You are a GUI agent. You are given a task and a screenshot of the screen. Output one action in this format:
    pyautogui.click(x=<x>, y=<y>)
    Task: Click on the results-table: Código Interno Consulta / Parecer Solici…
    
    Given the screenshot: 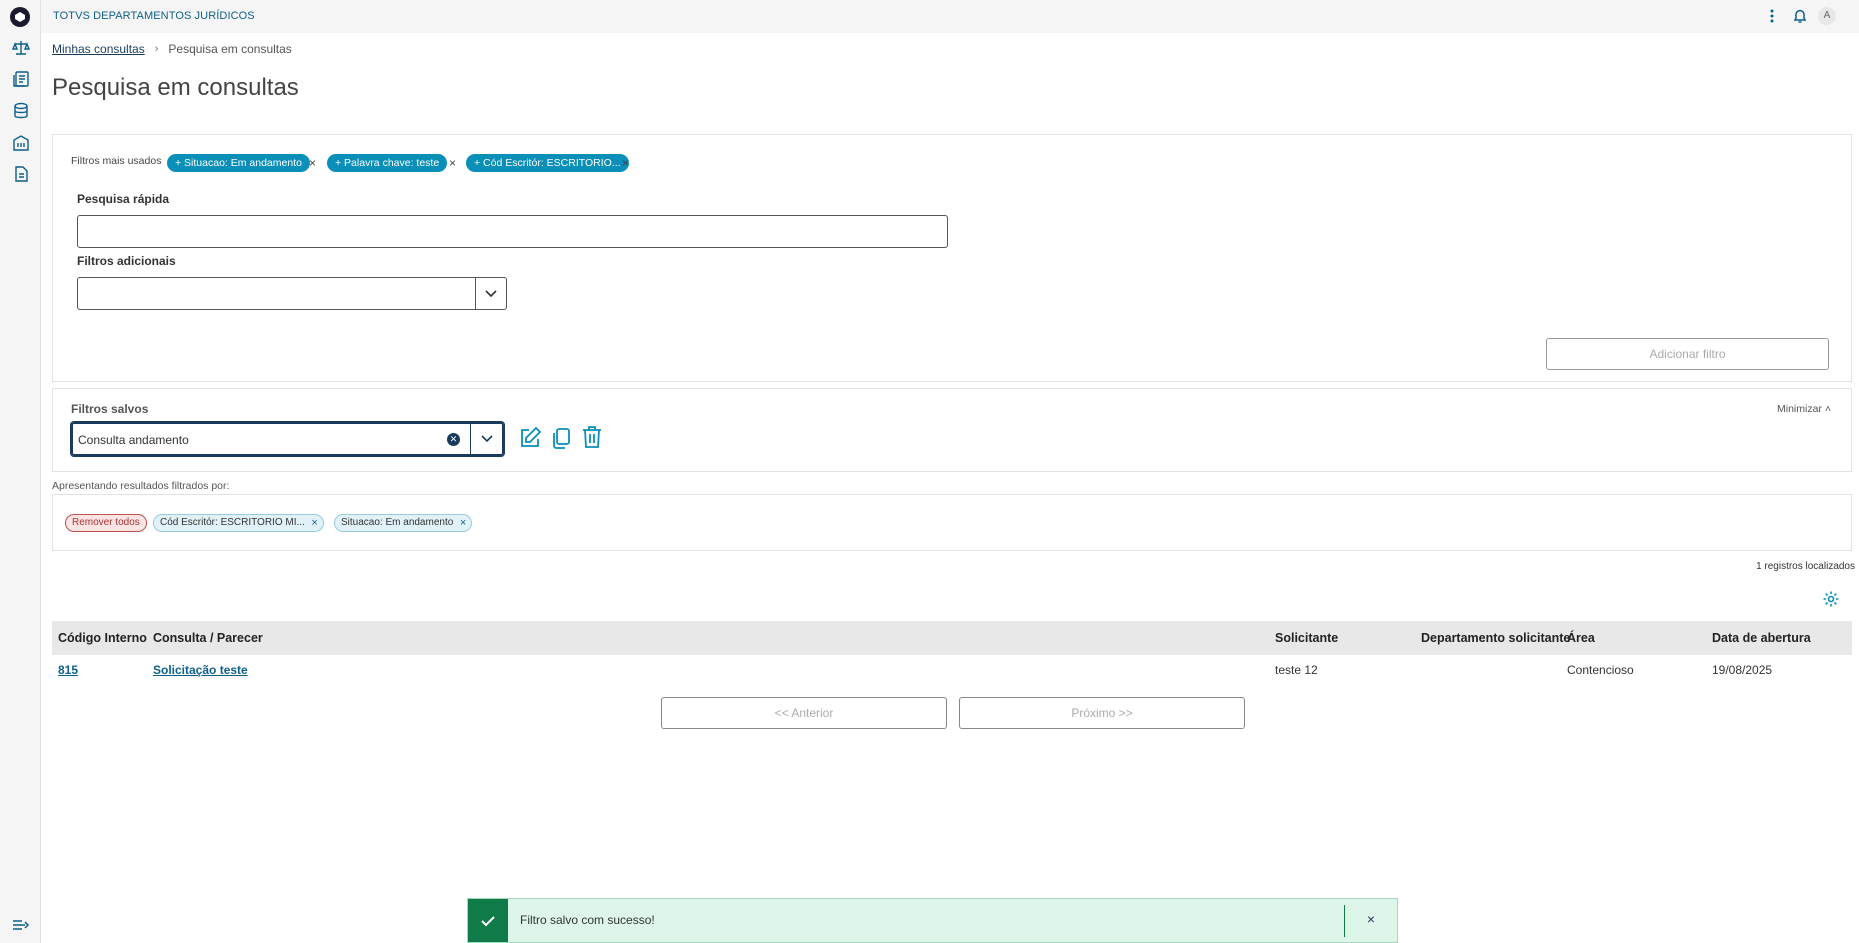 What is the action you would take?
    pyautogui.click(x=952, y=653)
    